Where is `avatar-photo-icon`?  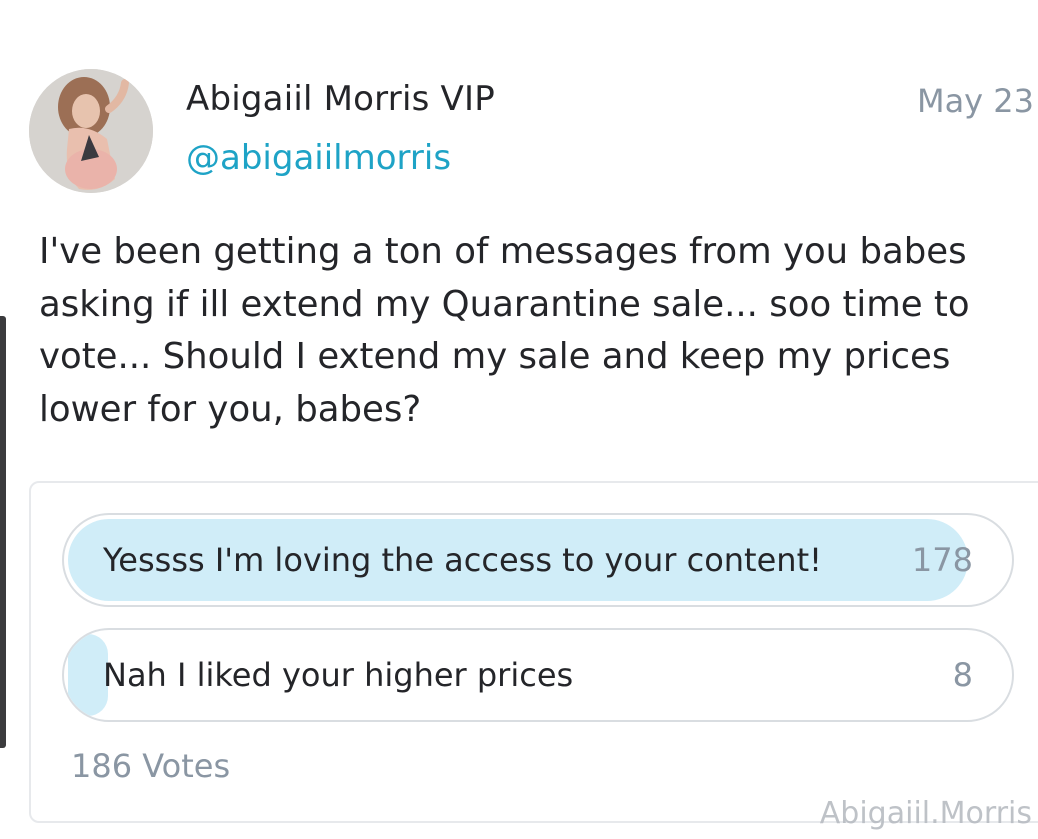 avatar-photo-icon is located at coordinates (91, 131).